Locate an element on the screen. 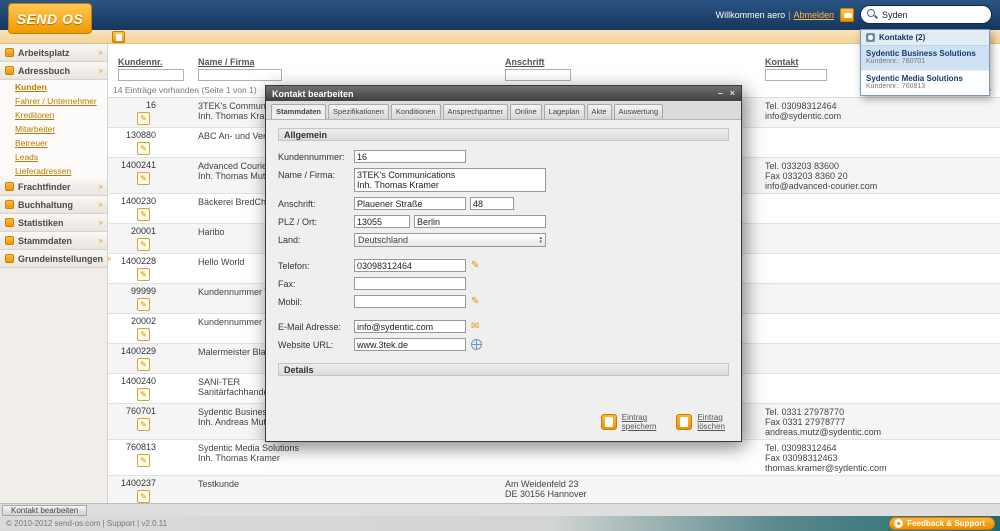 Image resolution: width=1000 pixels, height=531 pixels. sidebar-item: Statistiken » is located at coordinates (53, 223).